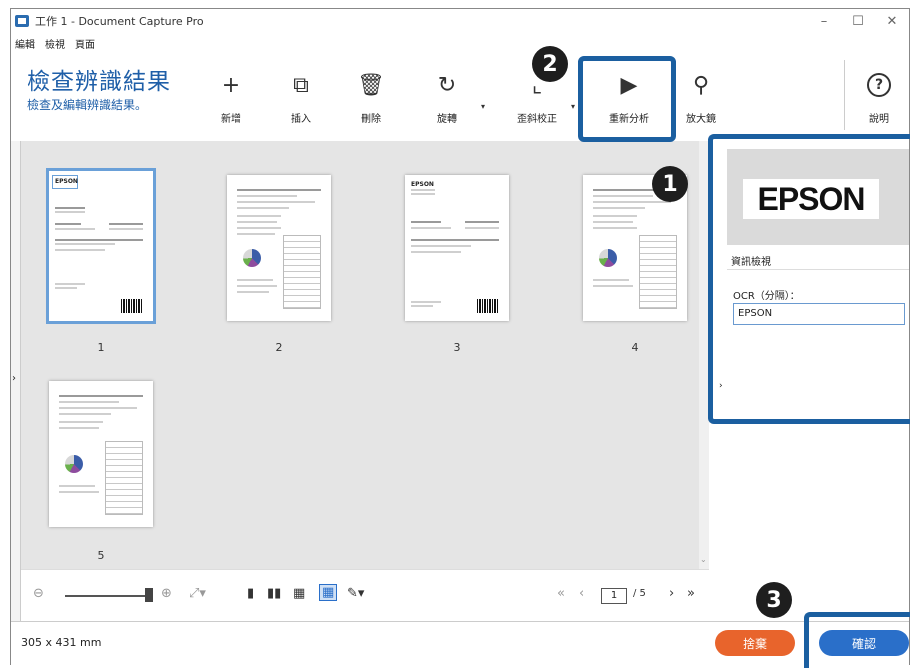 The image size is (910, 668). I want to click on maximize-button: ☐, so click(858, 21).